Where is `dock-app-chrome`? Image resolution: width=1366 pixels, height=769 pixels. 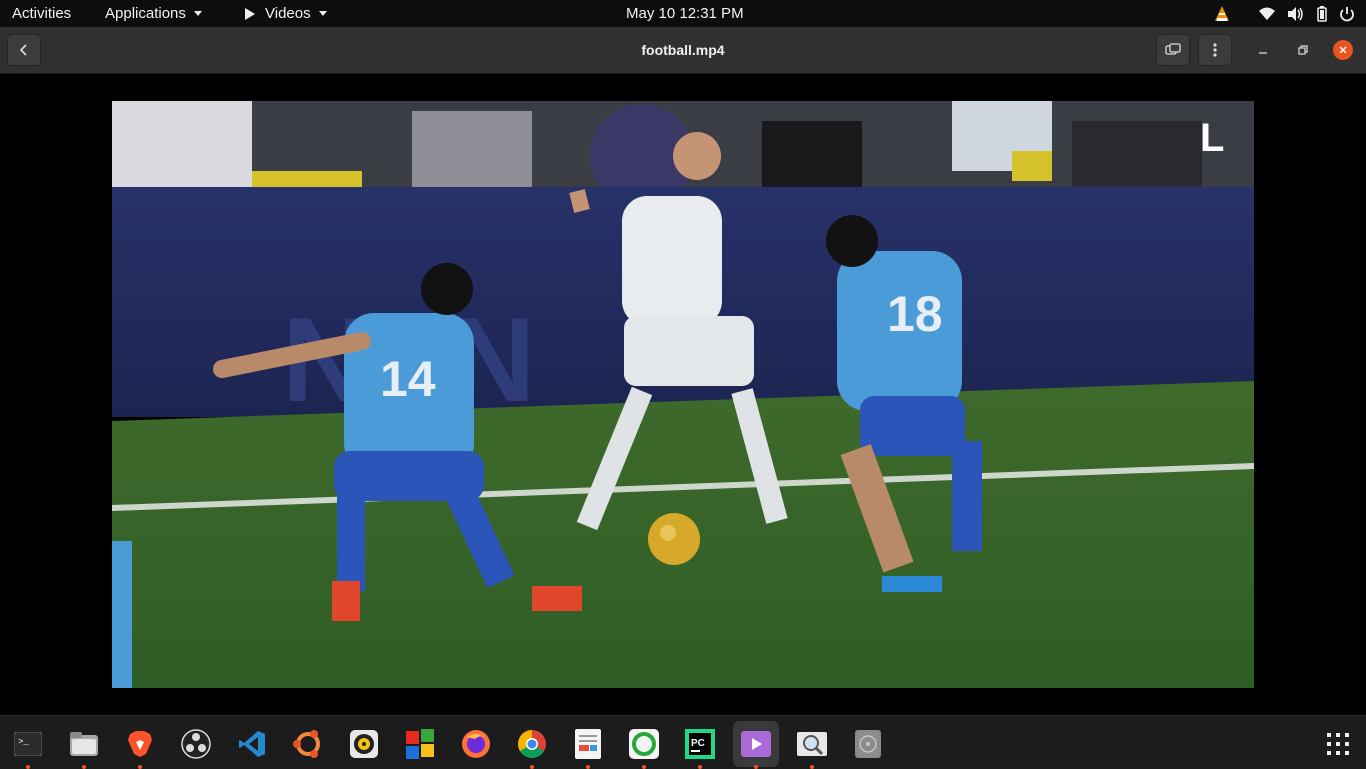 dock-app-chrome is located at coordinates (532, 746).